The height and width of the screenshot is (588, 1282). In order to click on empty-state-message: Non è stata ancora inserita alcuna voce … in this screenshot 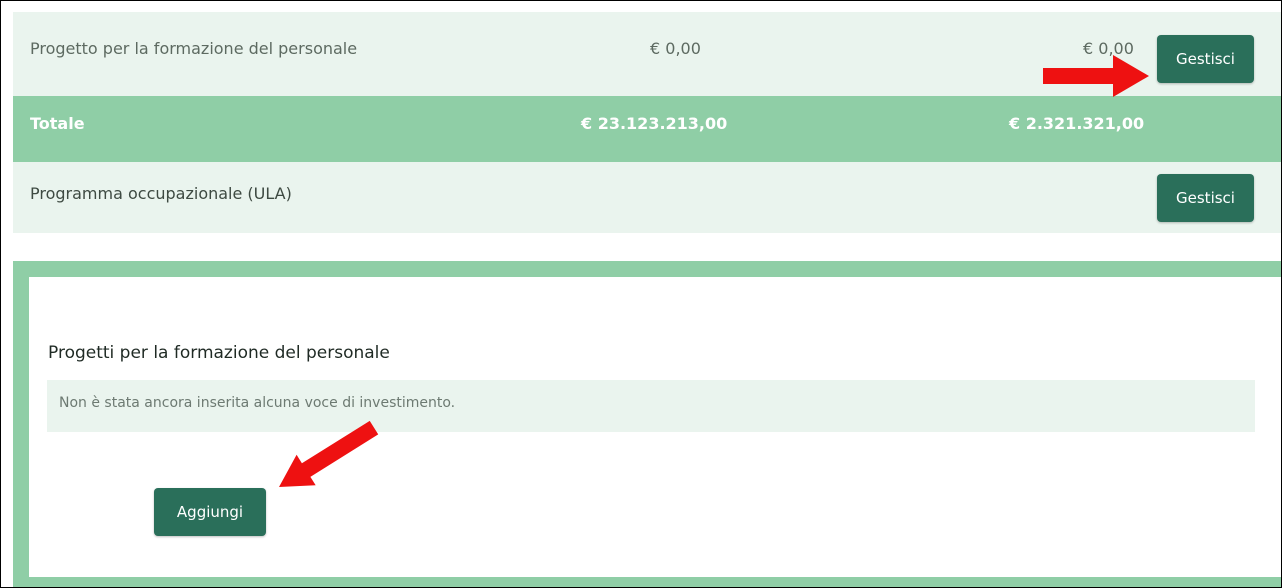, I will do `click(257, 403)`.